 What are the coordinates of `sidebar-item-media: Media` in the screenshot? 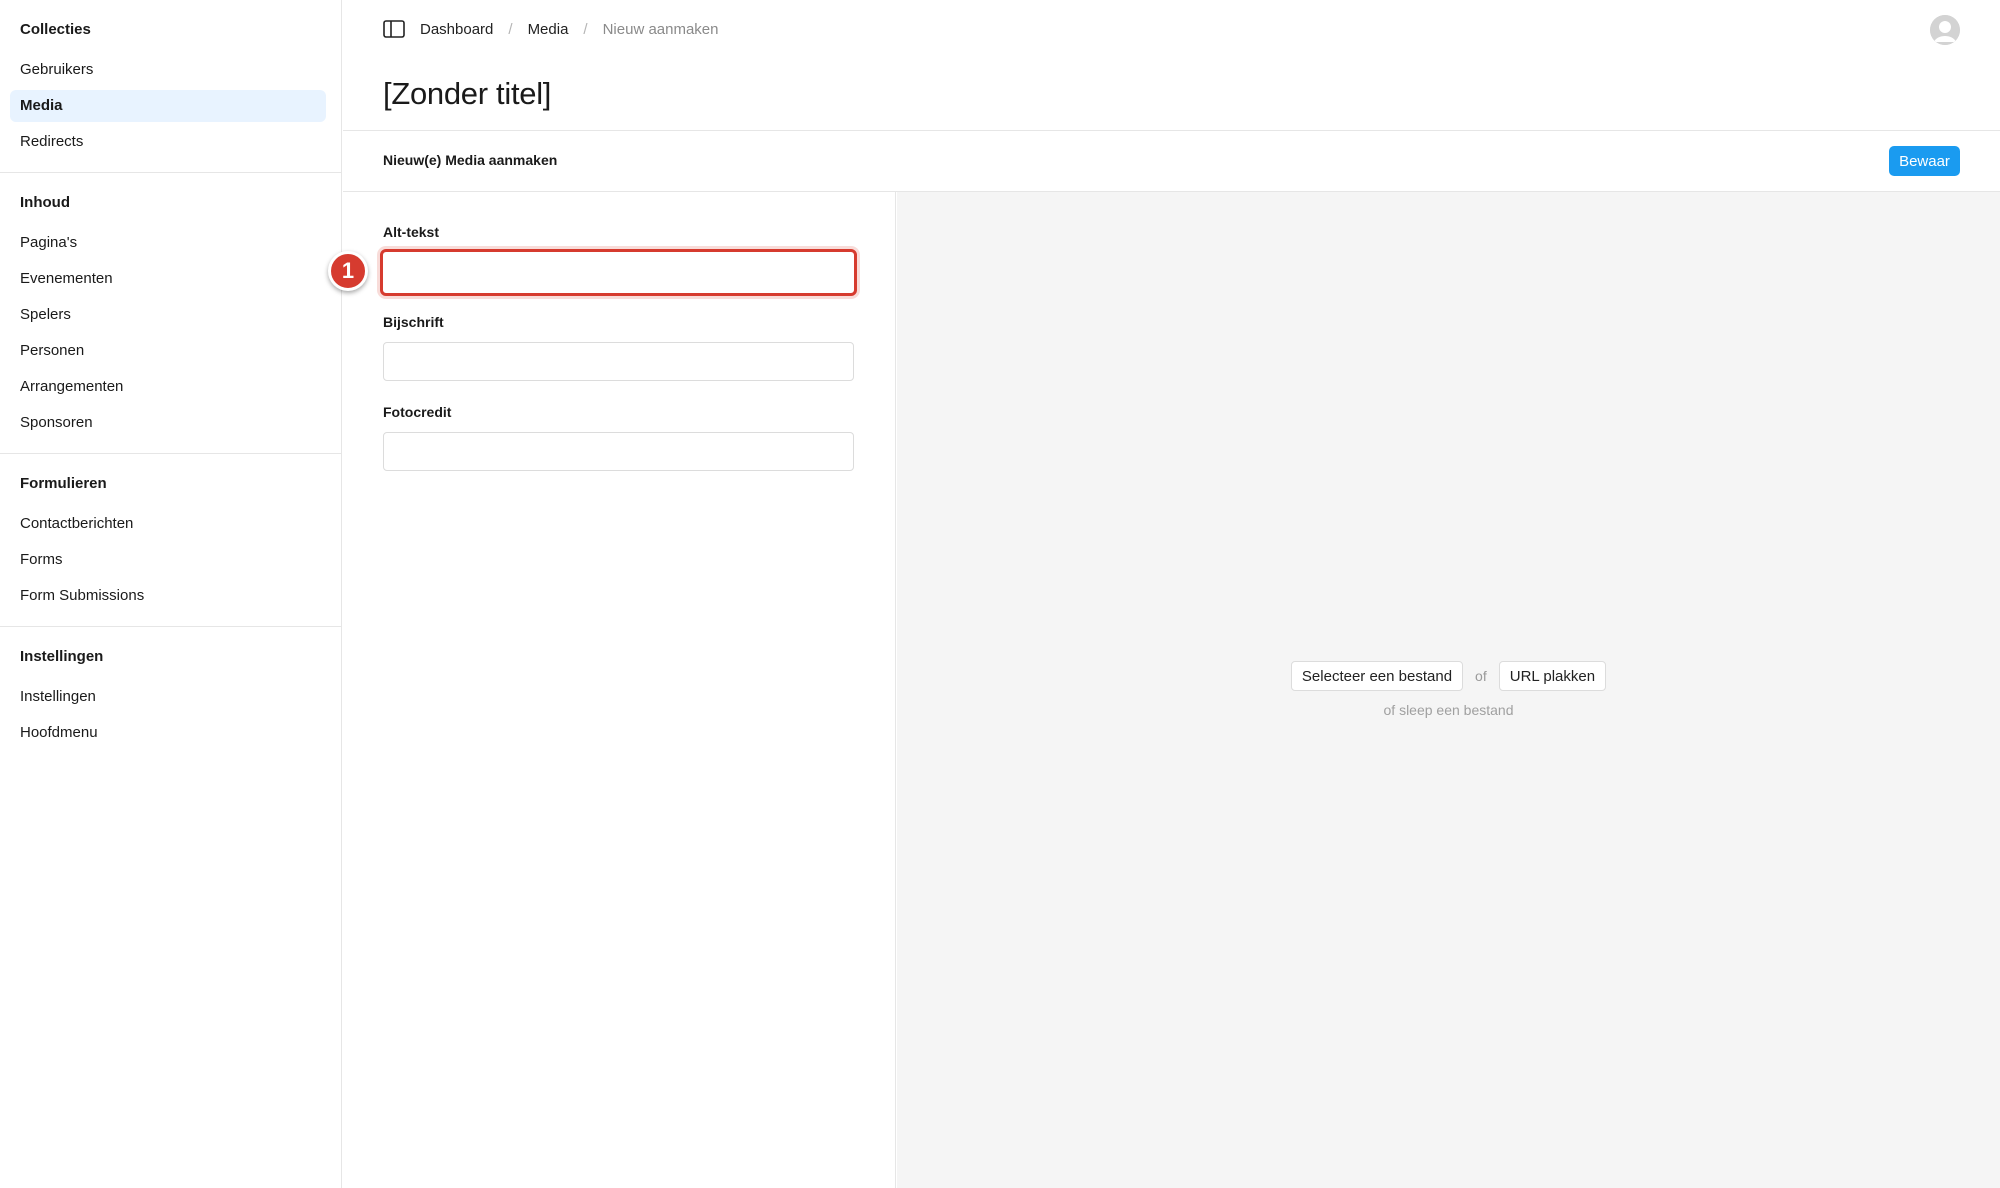 It's located at (168, 106).